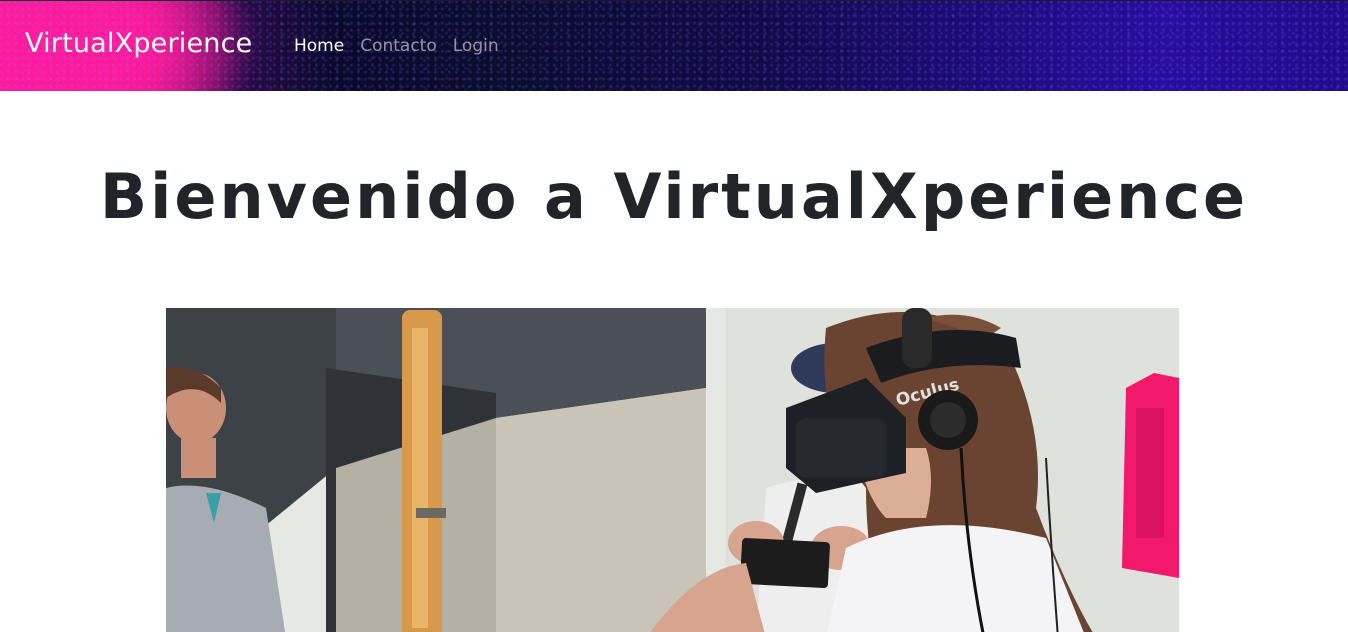 This screenshot has width=1348, height=632. Describe the element at coordinates (138, 43) in the screenshot. I see `brand-link: VirtualXperience` at that location.